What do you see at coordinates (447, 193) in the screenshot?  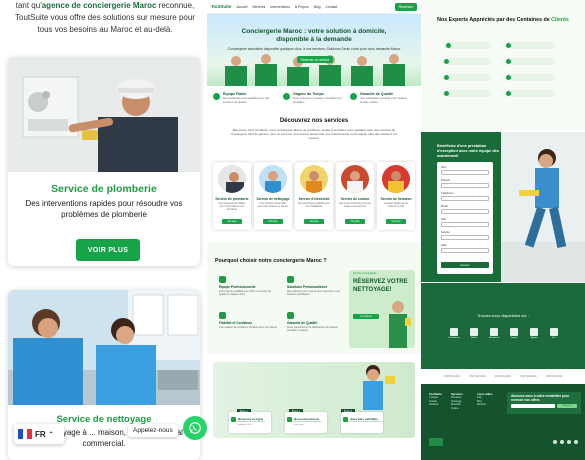 I see `form-label: Téléphone` at bounding box center [447, 193].